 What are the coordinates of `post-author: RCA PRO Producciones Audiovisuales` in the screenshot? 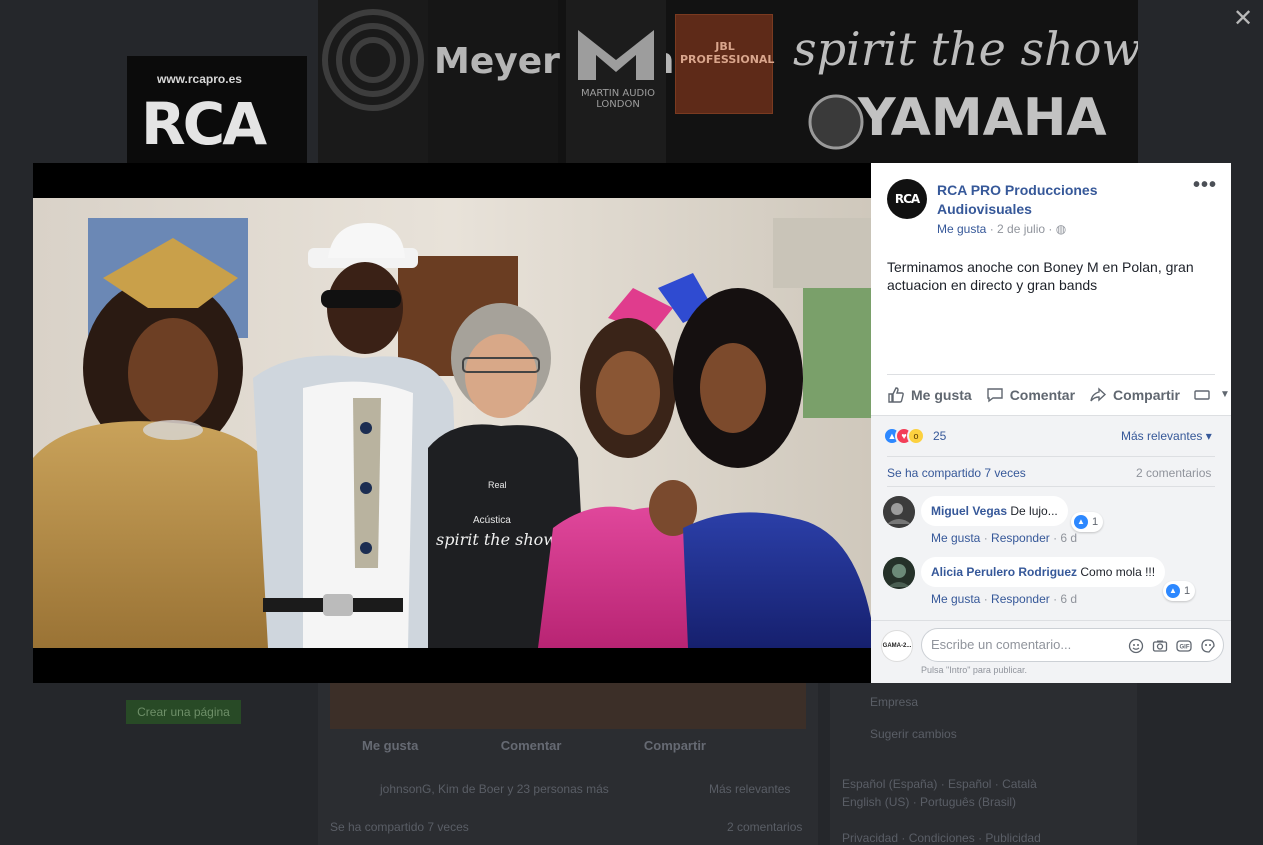 It's located at (1052, 200).